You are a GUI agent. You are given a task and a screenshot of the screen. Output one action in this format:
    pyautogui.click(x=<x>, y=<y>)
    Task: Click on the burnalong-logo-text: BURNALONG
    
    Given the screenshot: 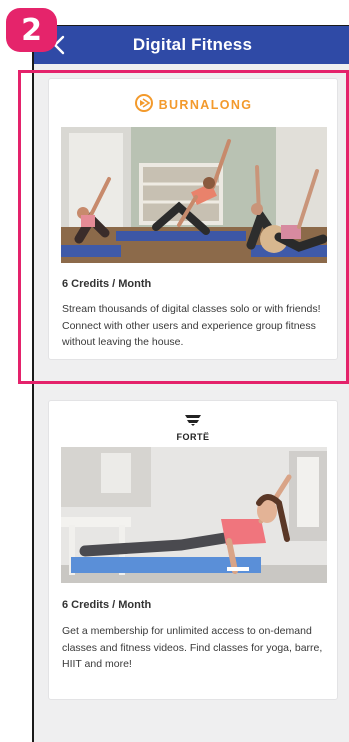 What is the action you would take?
    pyautogui.click(x=205, y=105)
    